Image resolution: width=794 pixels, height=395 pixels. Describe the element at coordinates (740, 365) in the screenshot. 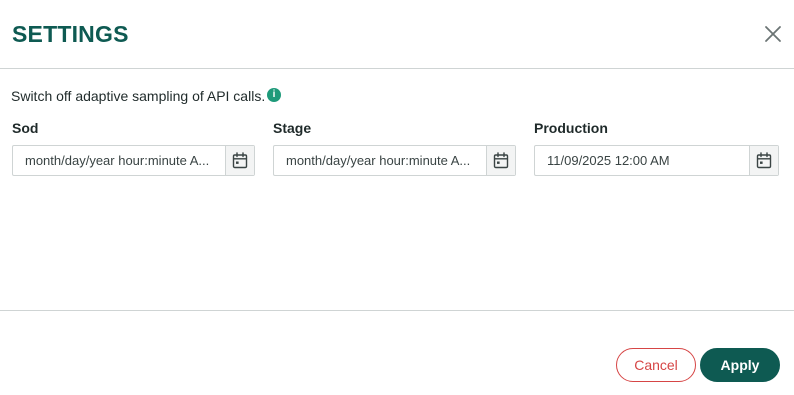

I see `apply-button: Apply` at that location.